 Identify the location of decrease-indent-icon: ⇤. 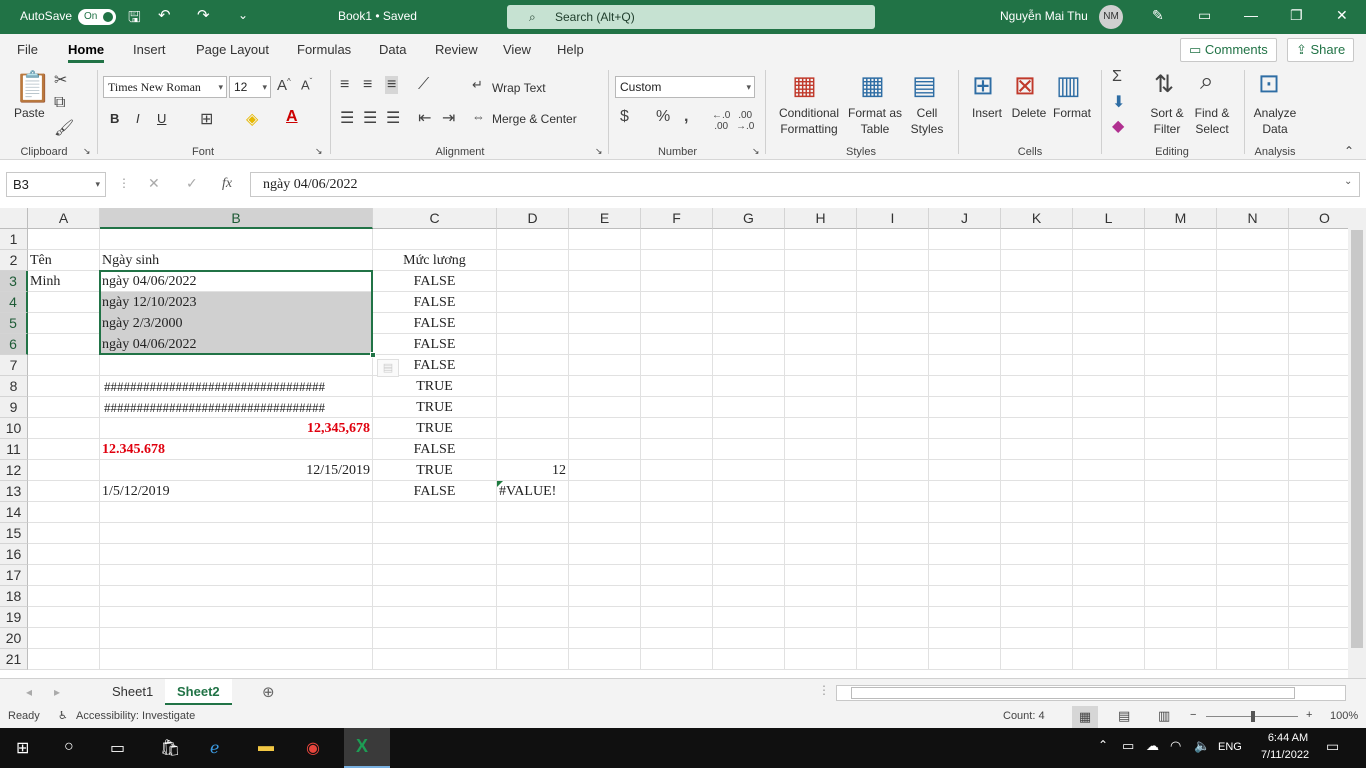
(424, 118).